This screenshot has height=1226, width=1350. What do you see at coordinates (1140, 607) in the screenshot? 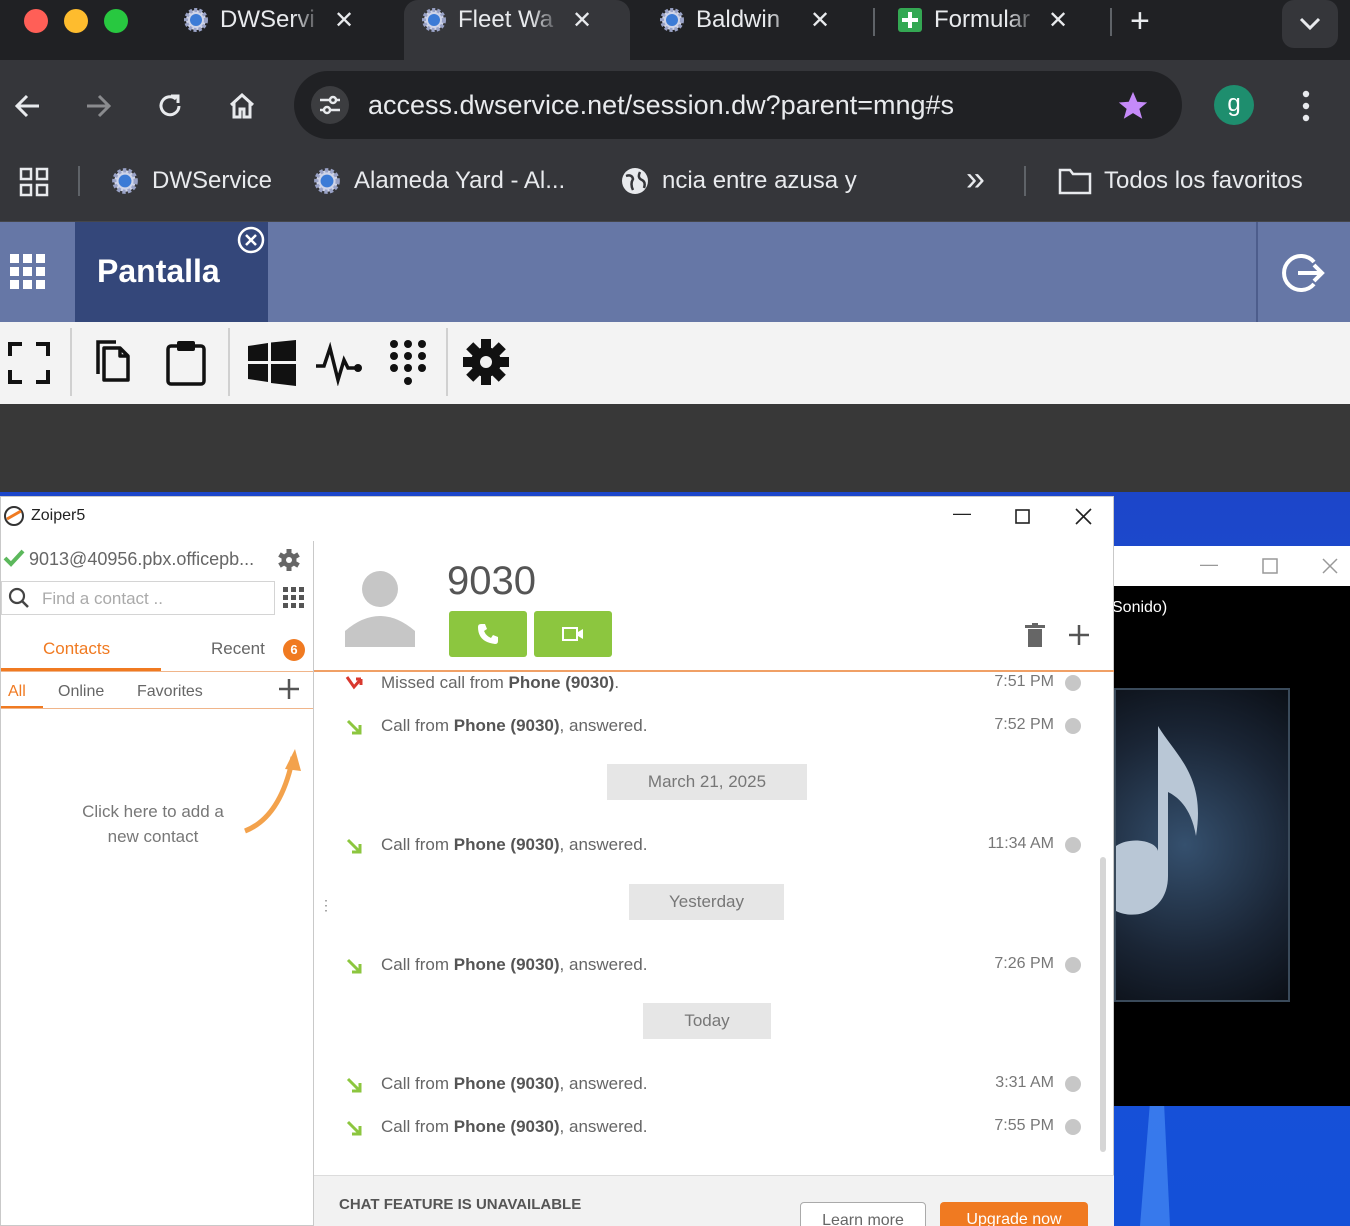
I see `media-title-text: Sonido)` at bounding box center [1140, 607].